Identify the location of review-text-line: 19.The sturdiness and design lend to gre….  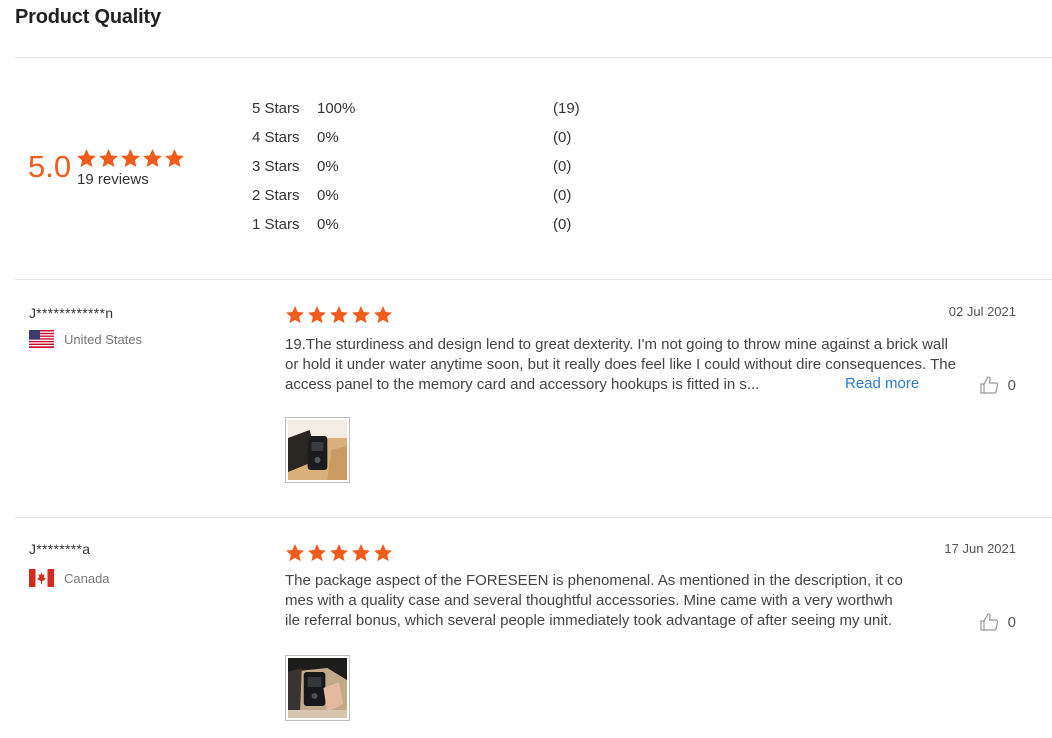
(616, 344).